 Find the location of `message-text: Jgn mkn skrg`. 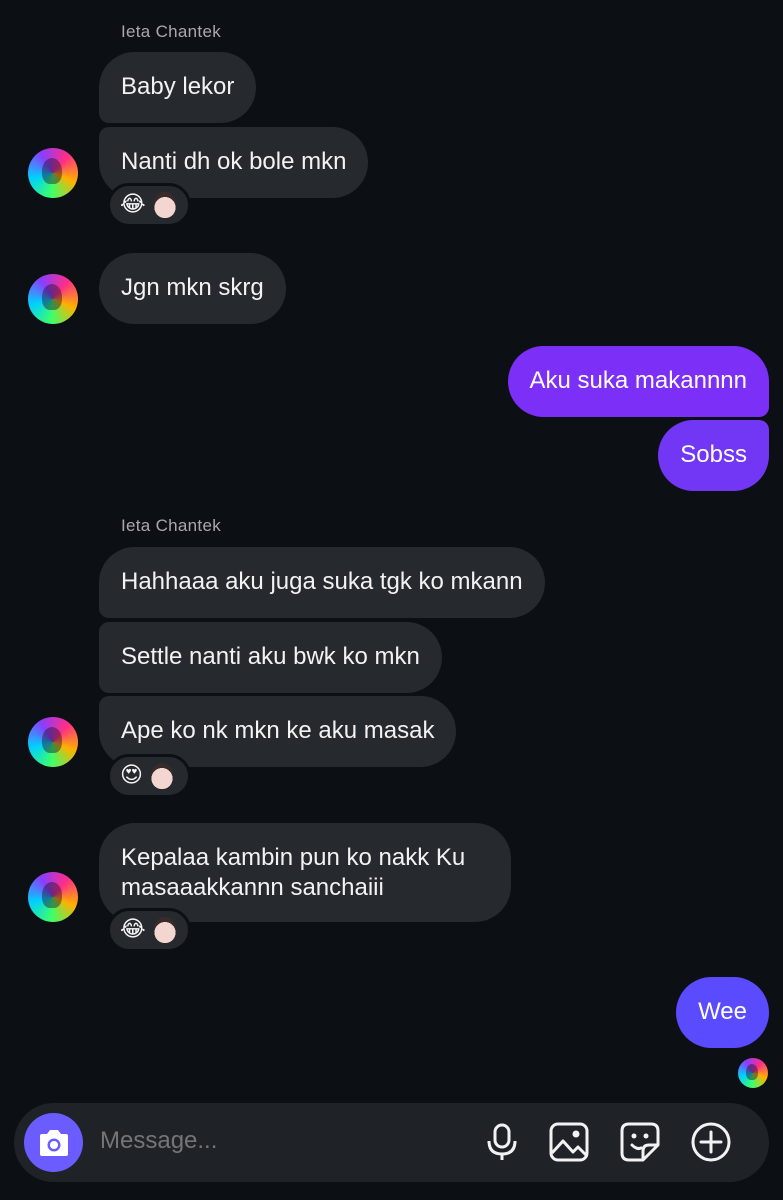

message-text: Jgn mkn skrg is located at coordinates (192, 287).